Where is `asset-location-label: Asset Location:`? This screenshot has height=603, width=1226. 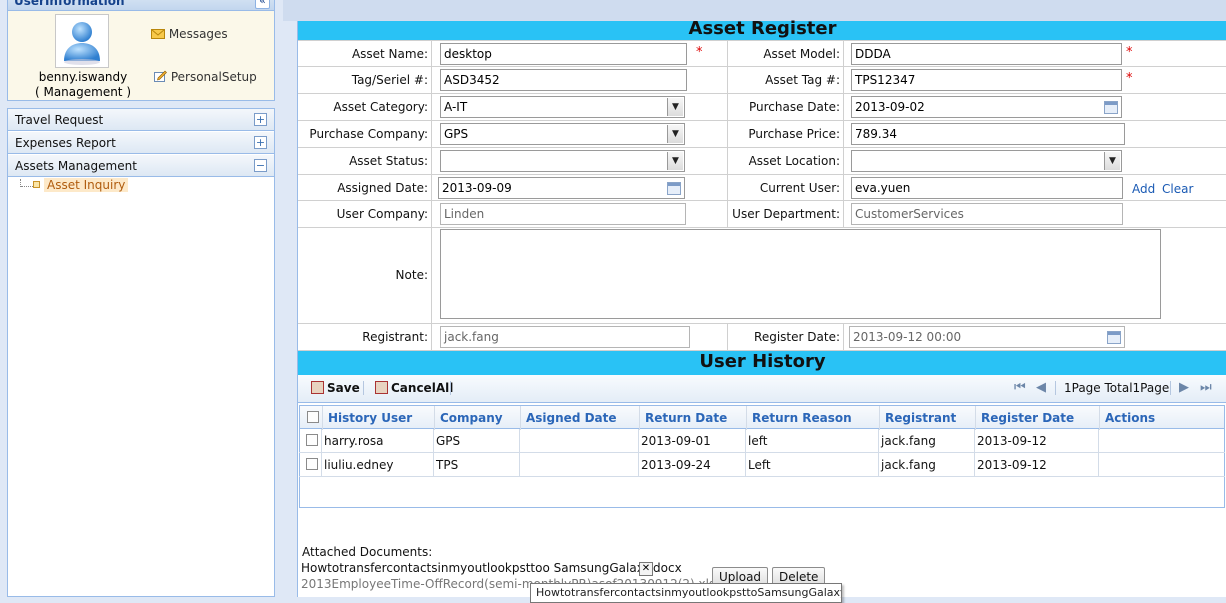 asset-location-label: Asset Location: is located at coordinates (794, 161).